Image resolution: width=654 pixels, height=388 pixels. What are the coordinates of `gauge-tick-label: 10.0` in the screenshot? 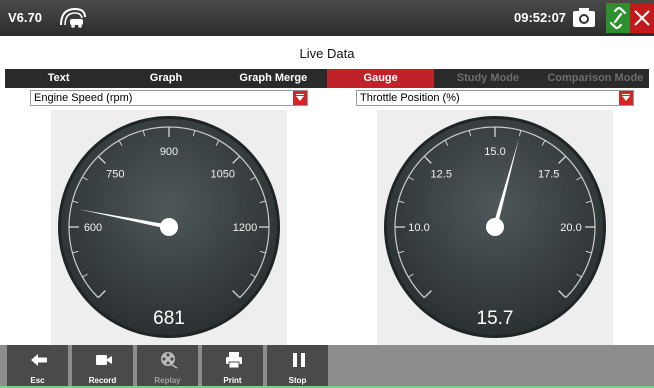 It's located at (418, 228).